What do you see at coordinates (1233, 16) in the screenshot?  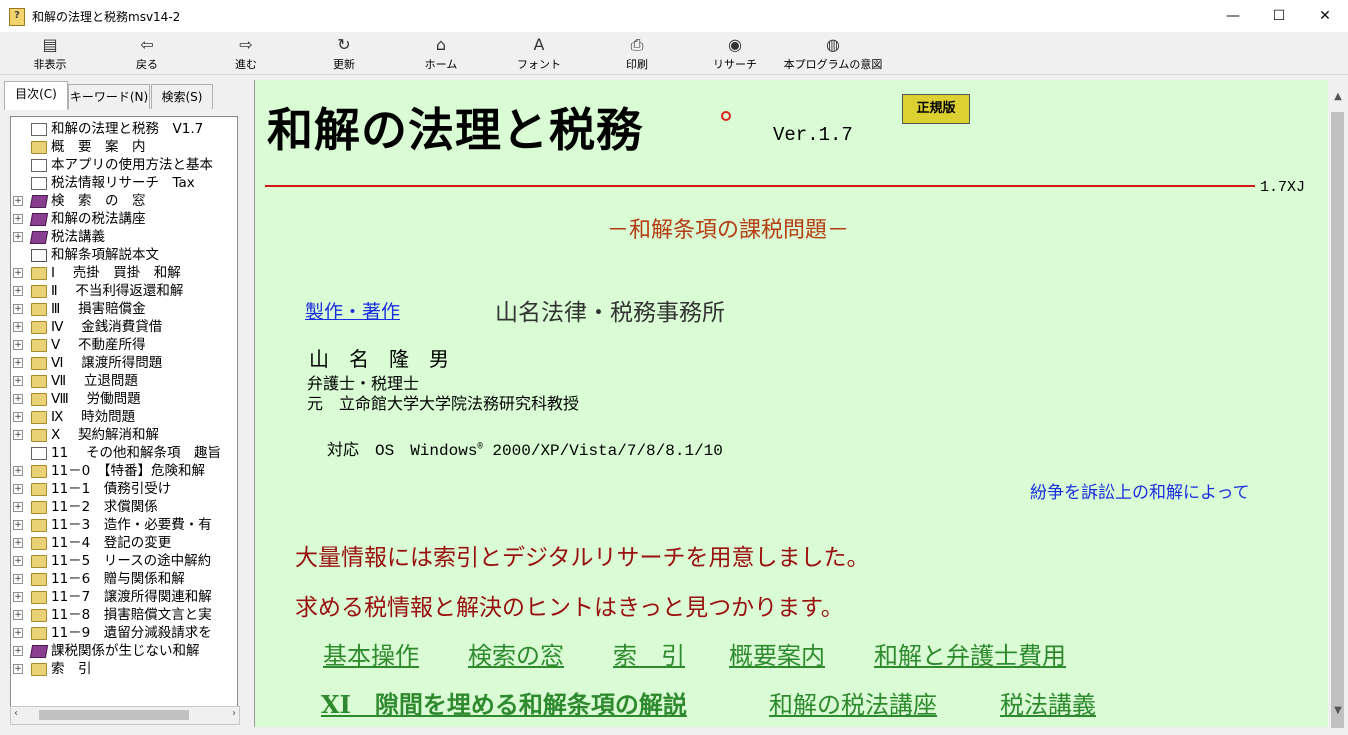 I see `minimize-button: —` at bounding box center [1233, 16].